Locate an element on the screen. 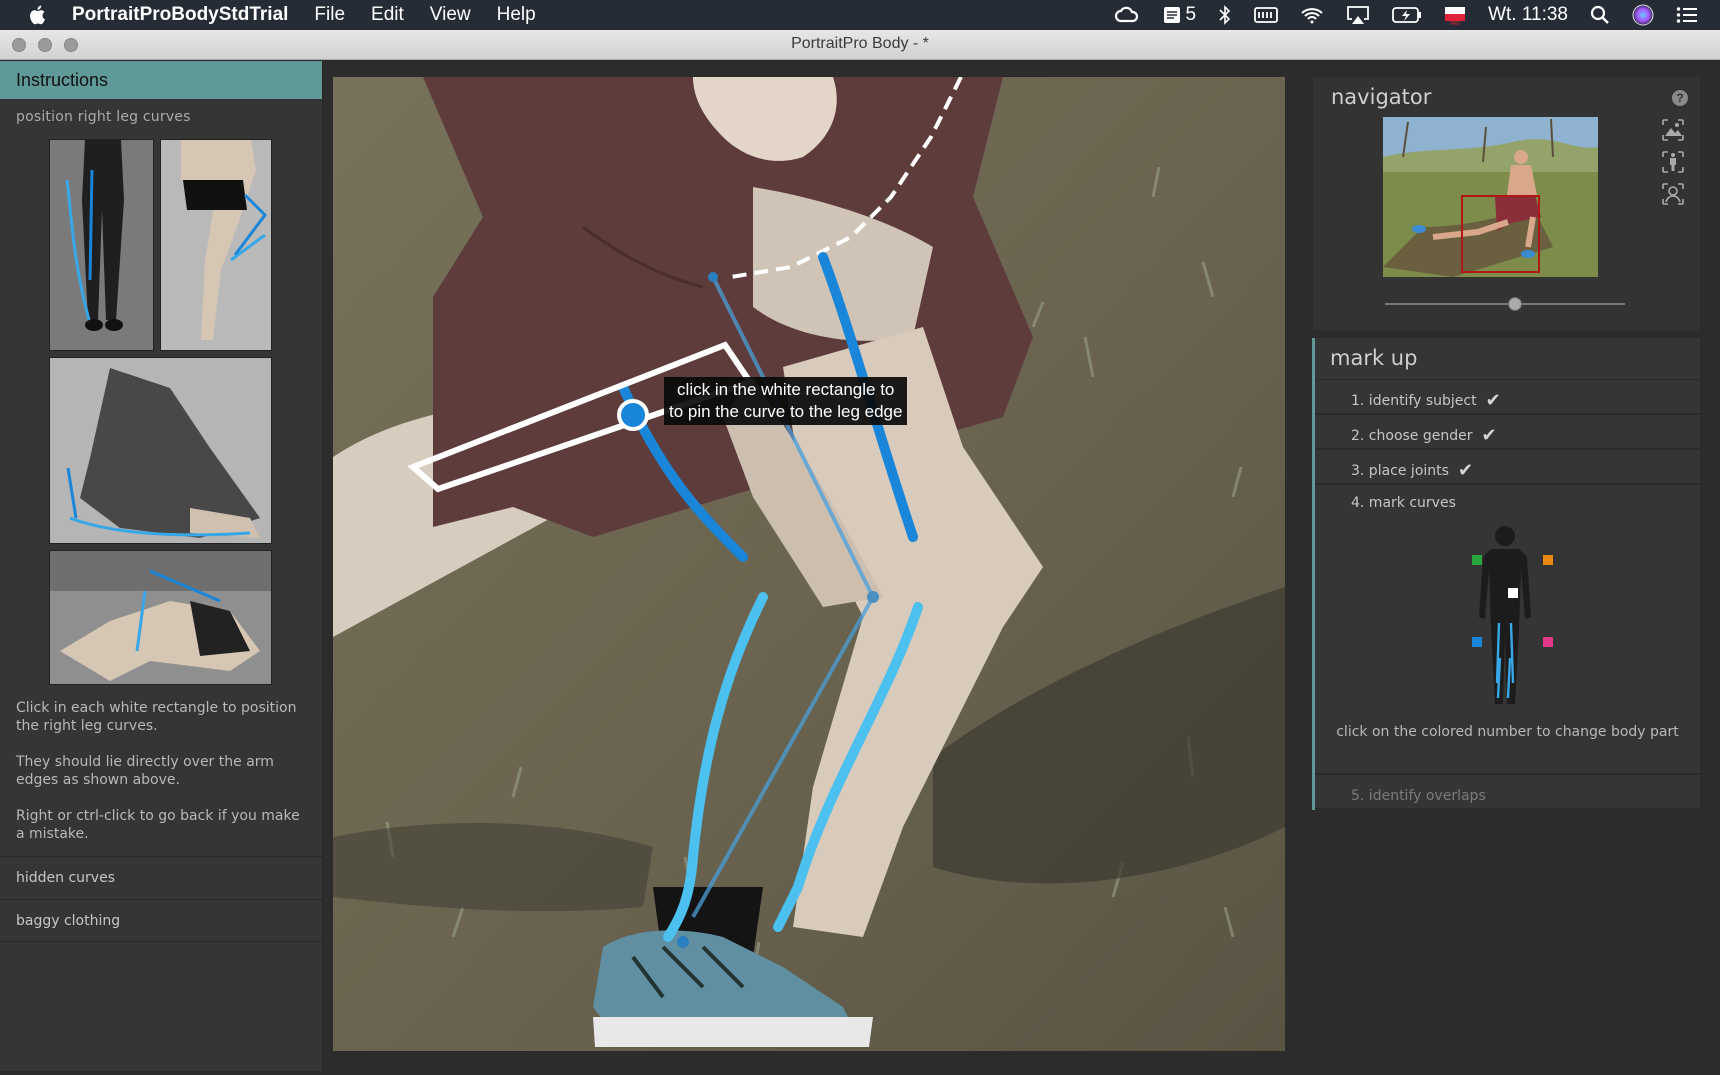  step-place-joints: 3. place joints ✔ is located at coordinates (1507, 467).